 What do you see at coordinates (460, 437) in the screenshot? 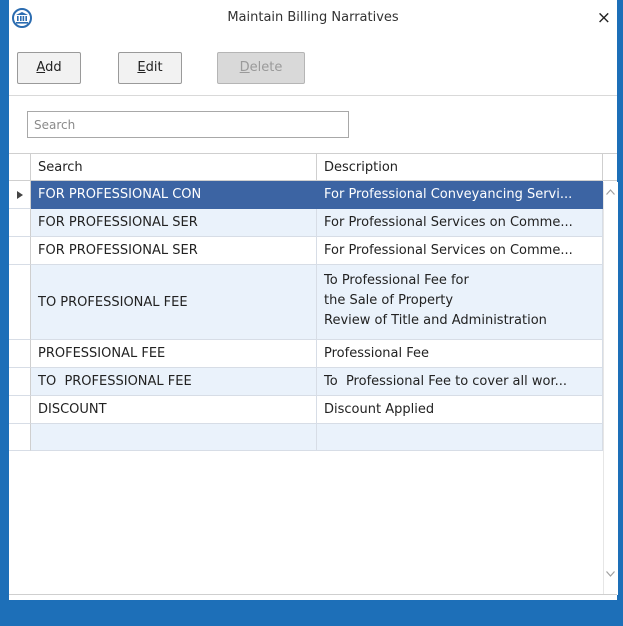
I see `description-cell` at bounding box center [460, 437].